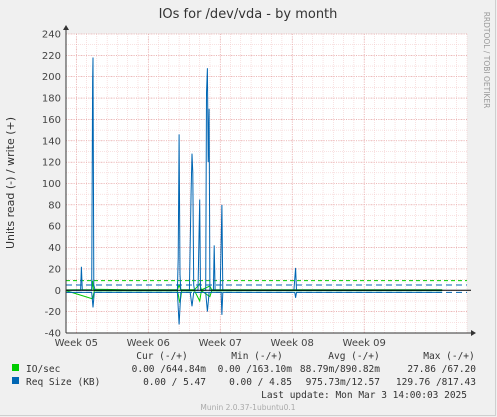 This screenshot has width=497, height=417. Describe the element at coordinates (53, 312) in the screenshot. I see `y-tick-label: -20` at that location.